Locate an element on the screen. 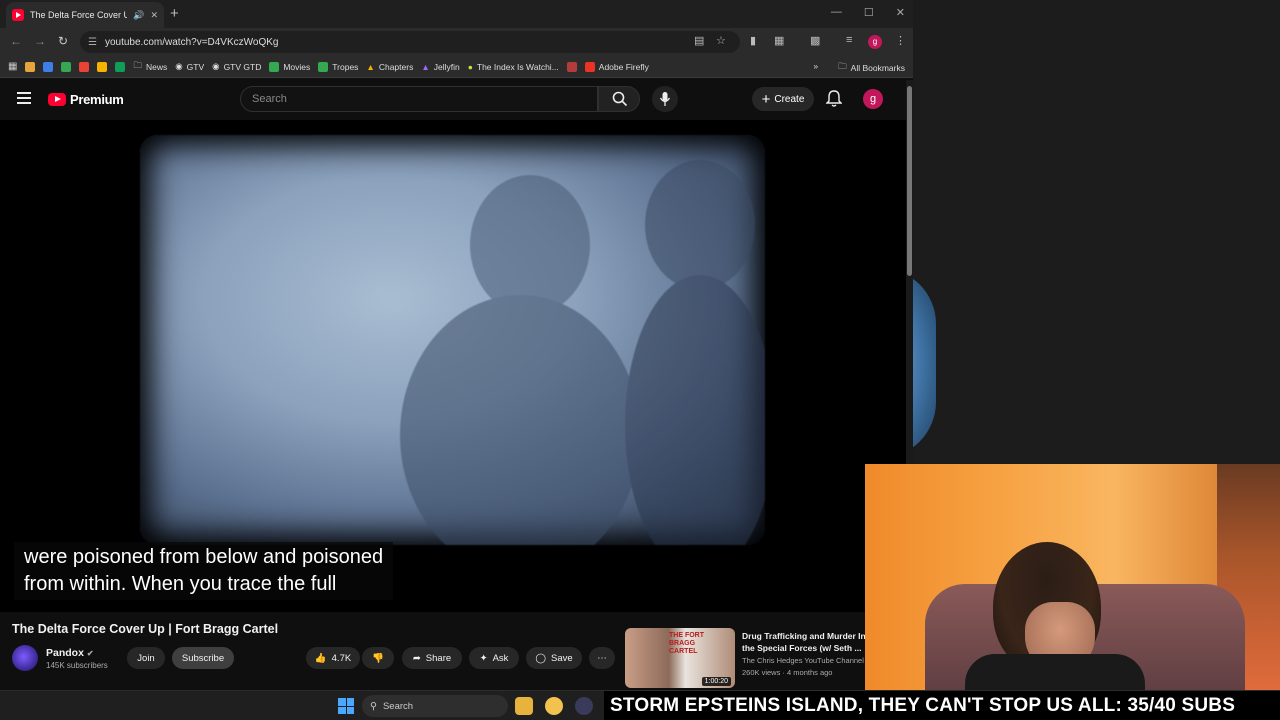 This screenshot has height=720, width=1280. file-explorer-icon is located at coordinates (524, 706).